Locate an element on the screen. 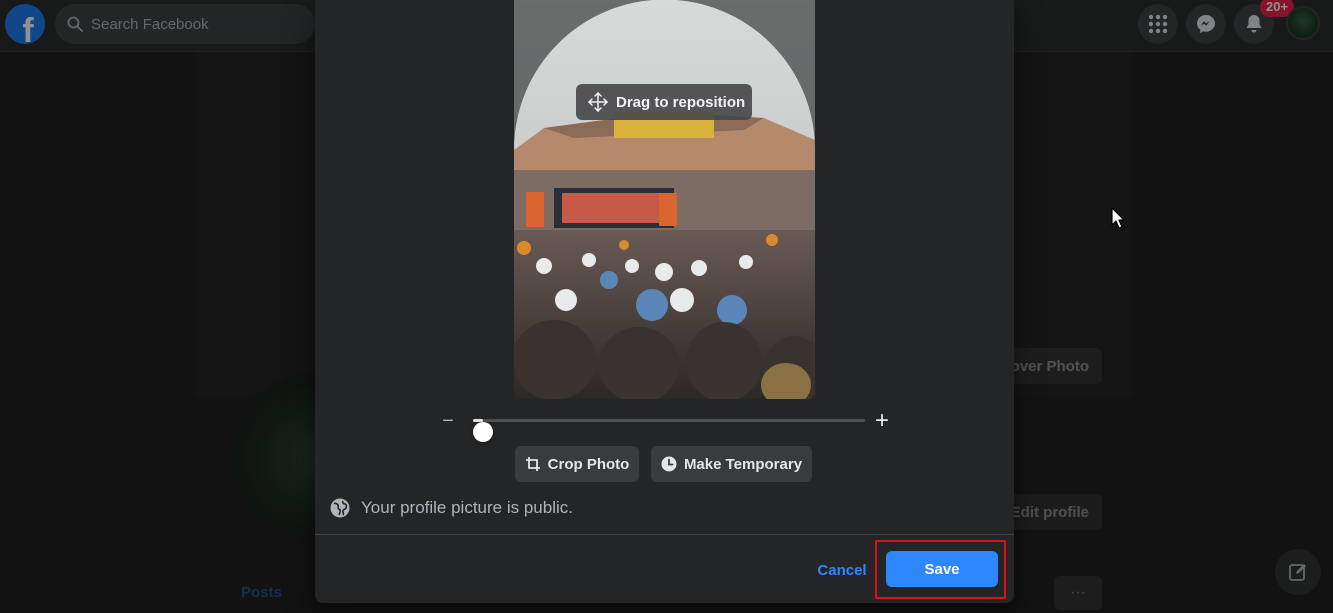  zoom-slider-thumb is located at coordinates (483, 432).